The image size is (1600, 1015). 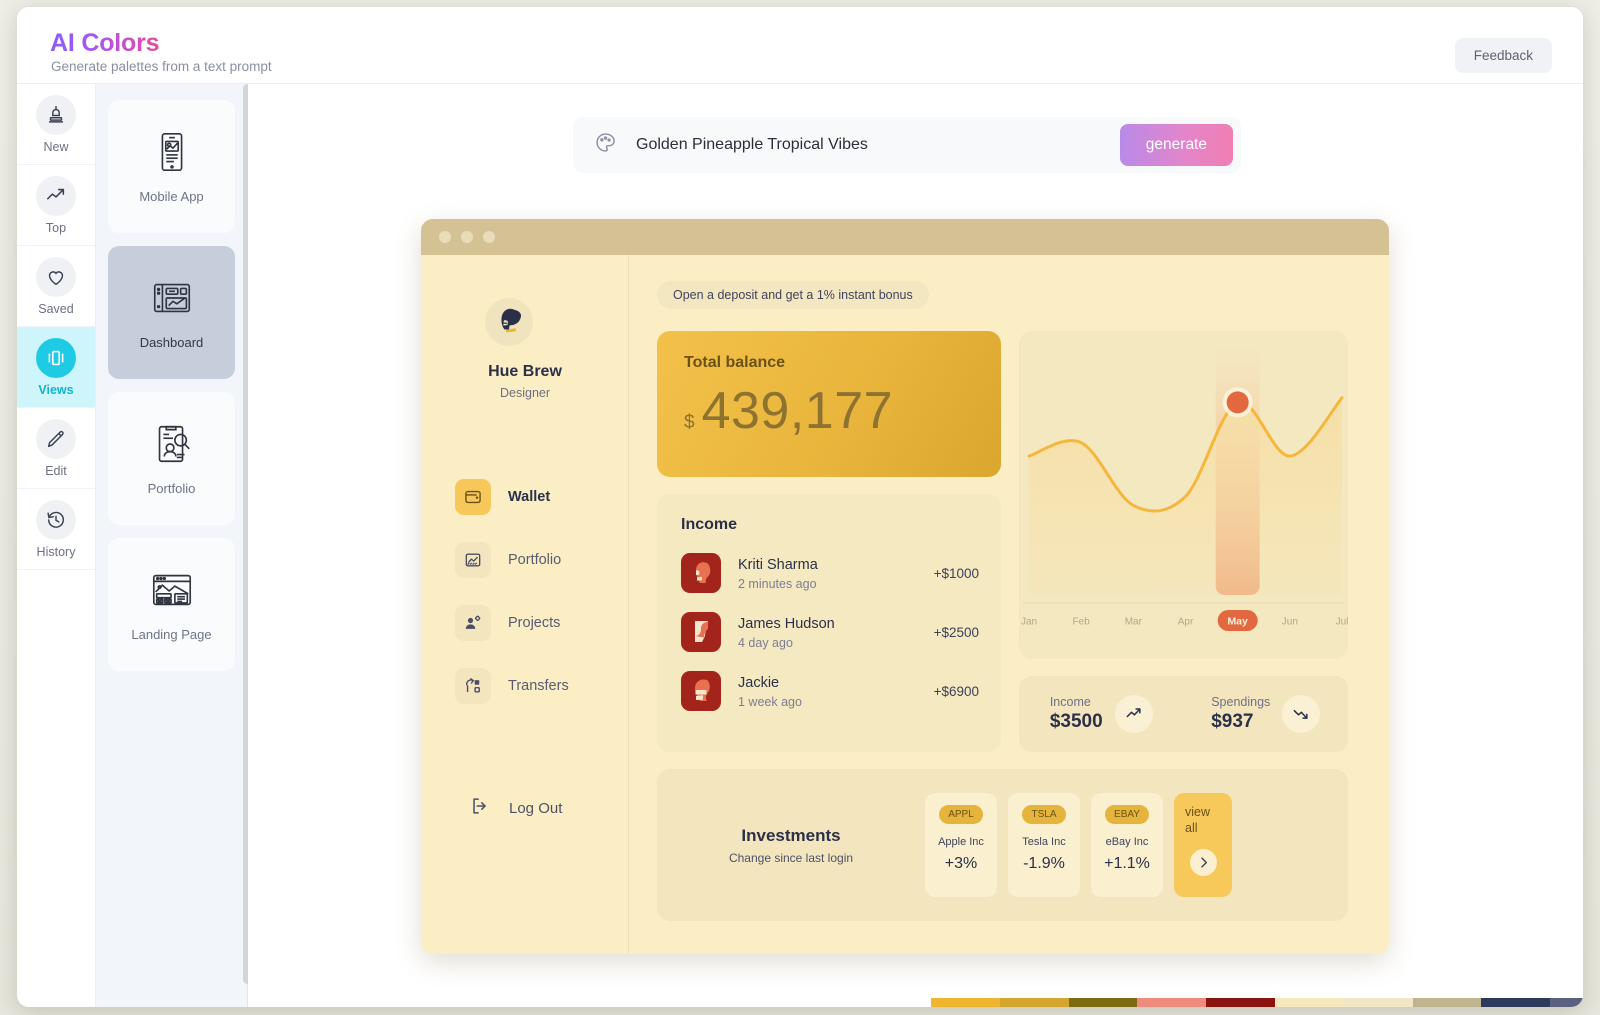 I want to click on chart-tick-label: Jul, so click(x=1342, y=622).